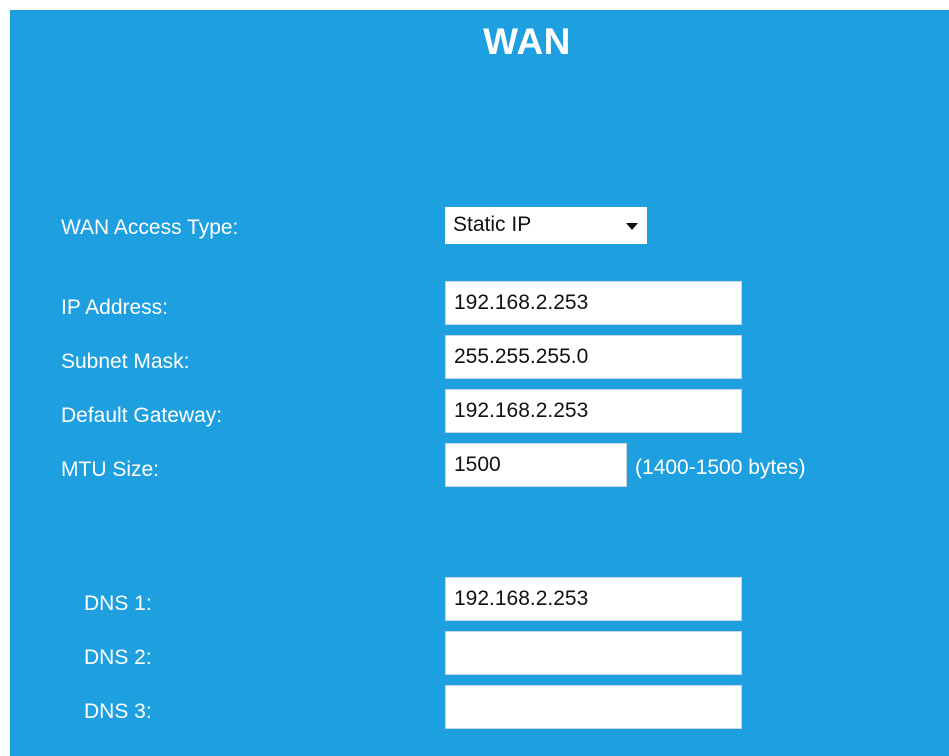 This screenshot has width=949, height=756. I want to click on wan-access-type-value: Static IP, so click(492, 224).